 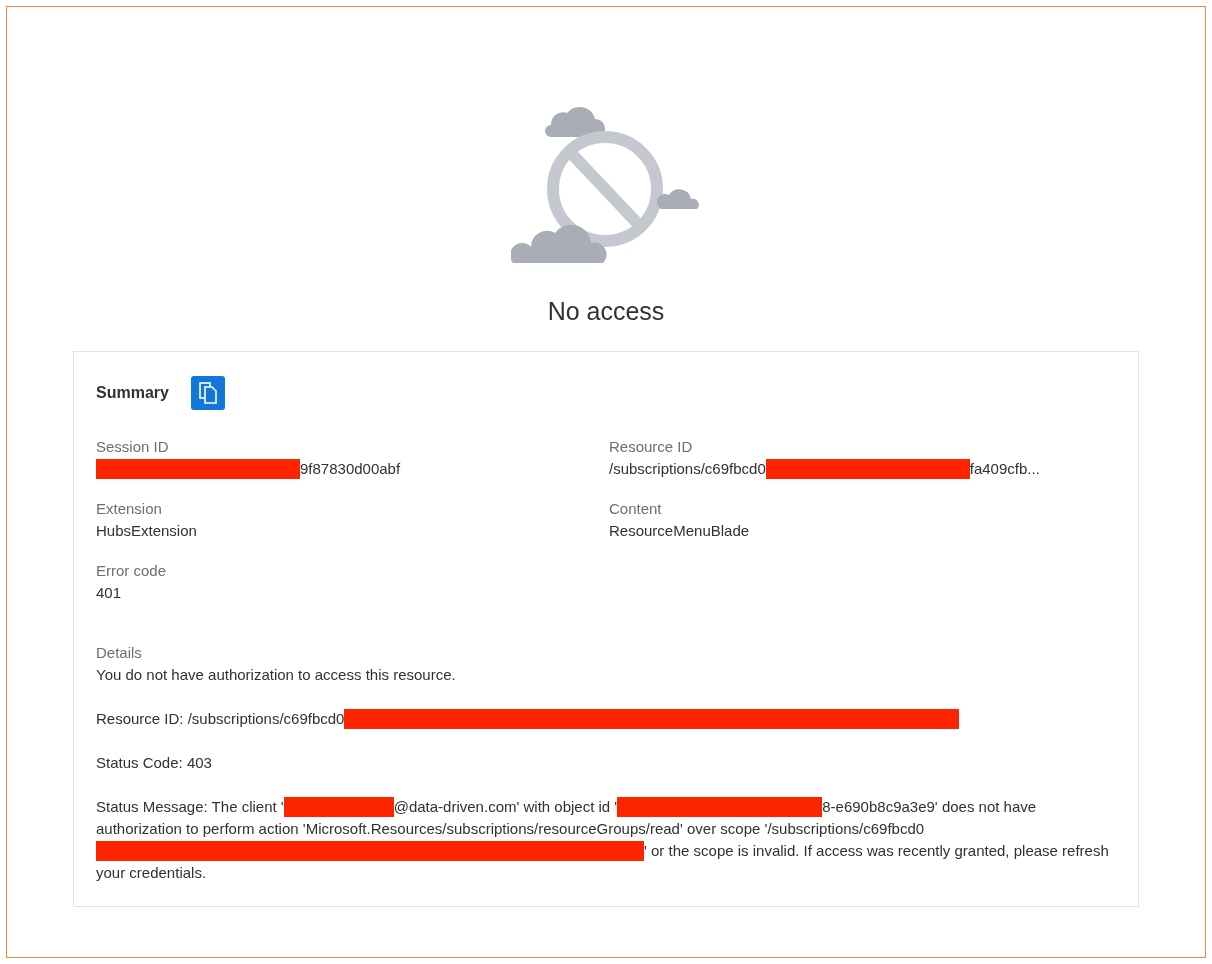 I want to click on field-label: Resource ID, so click(x=651, y=446).